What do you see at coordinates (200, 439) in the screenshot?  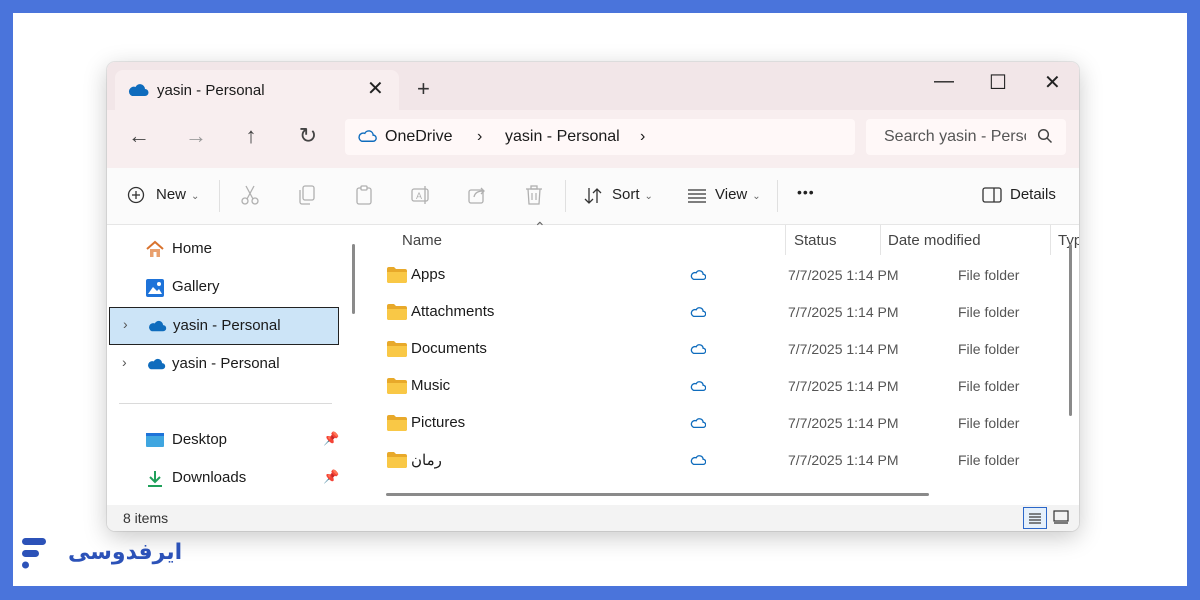 I see `sidebar-item-label: Desktop` at bounding box center [200, 439].